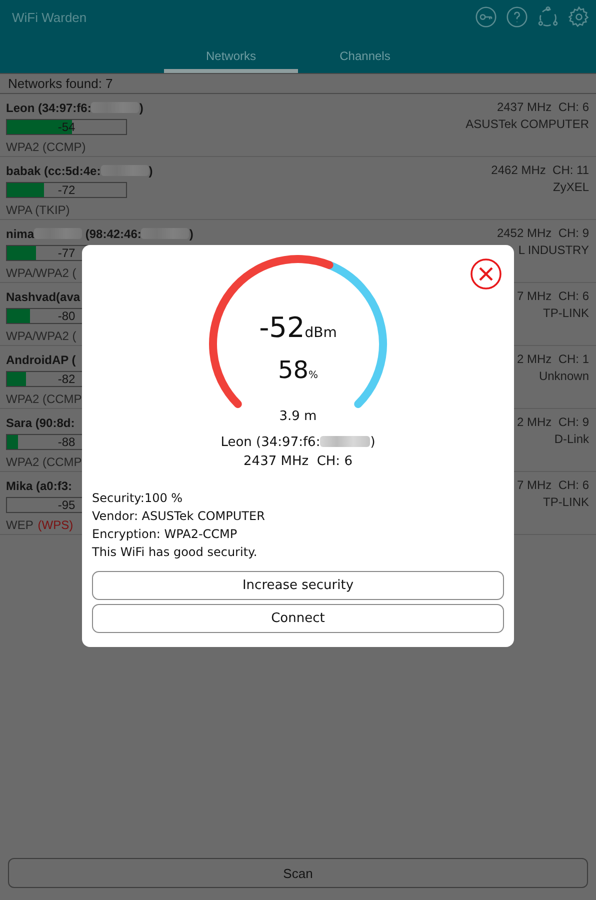  What do you see at coordinates (517, 17) in the screenshot?
I see `help-icon` at bounding box center [517, 17].